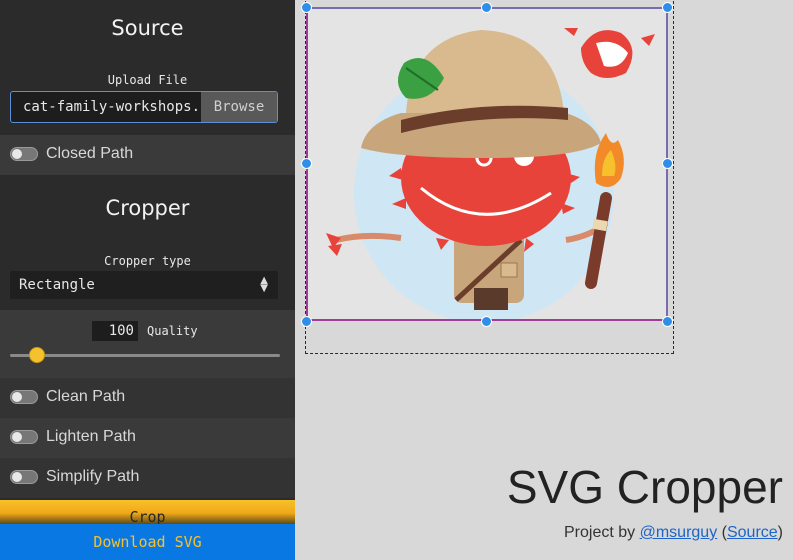  Describe the element at coordinates (486, 7) in the screenshot. I see `crop-handle-top-middle` at that location.